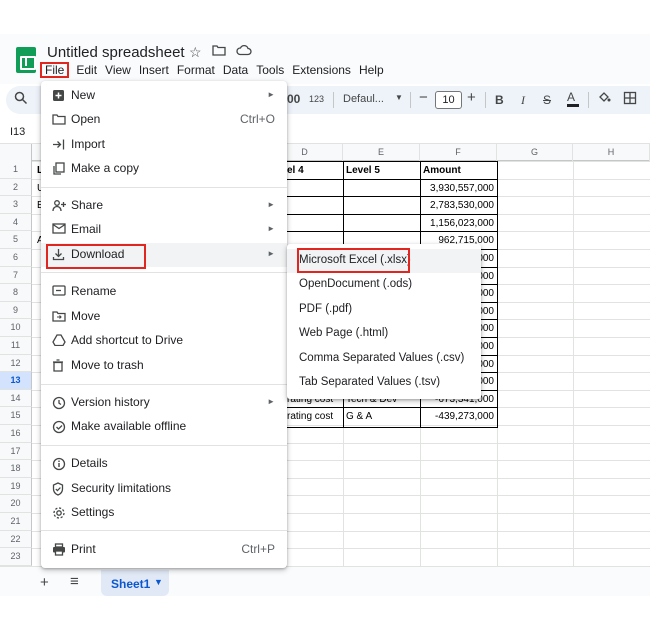  What do you see at coordinates (118, 70) in the screenshot?
I see `menu-view: View` at bounding box center [118, 70].